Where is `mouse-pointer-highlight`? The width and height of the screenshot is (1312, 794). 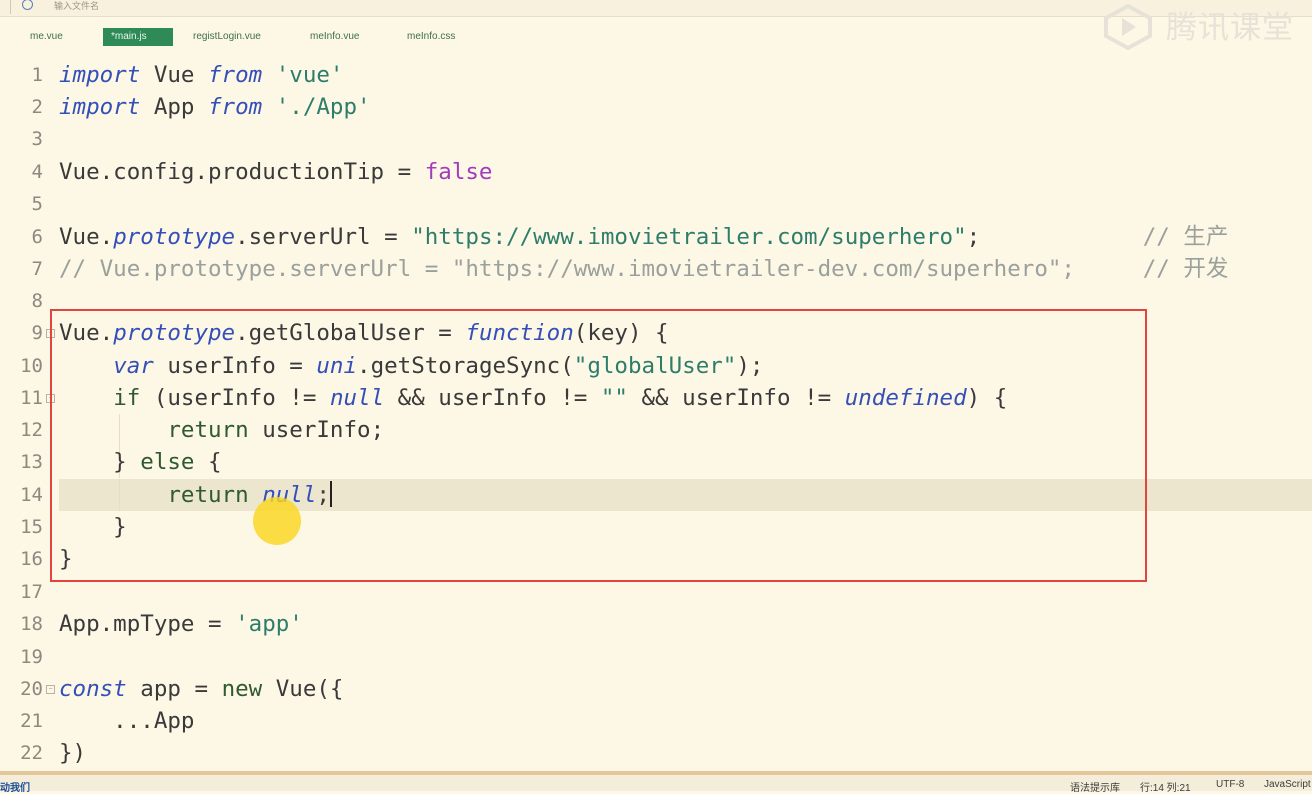 mouse-pointer-highlight is located at coordinates (277, 521).